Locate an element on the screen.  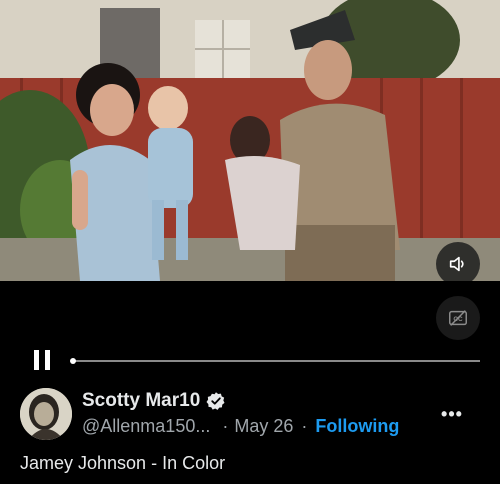
progress-knob is located at coordinates (73, 361).